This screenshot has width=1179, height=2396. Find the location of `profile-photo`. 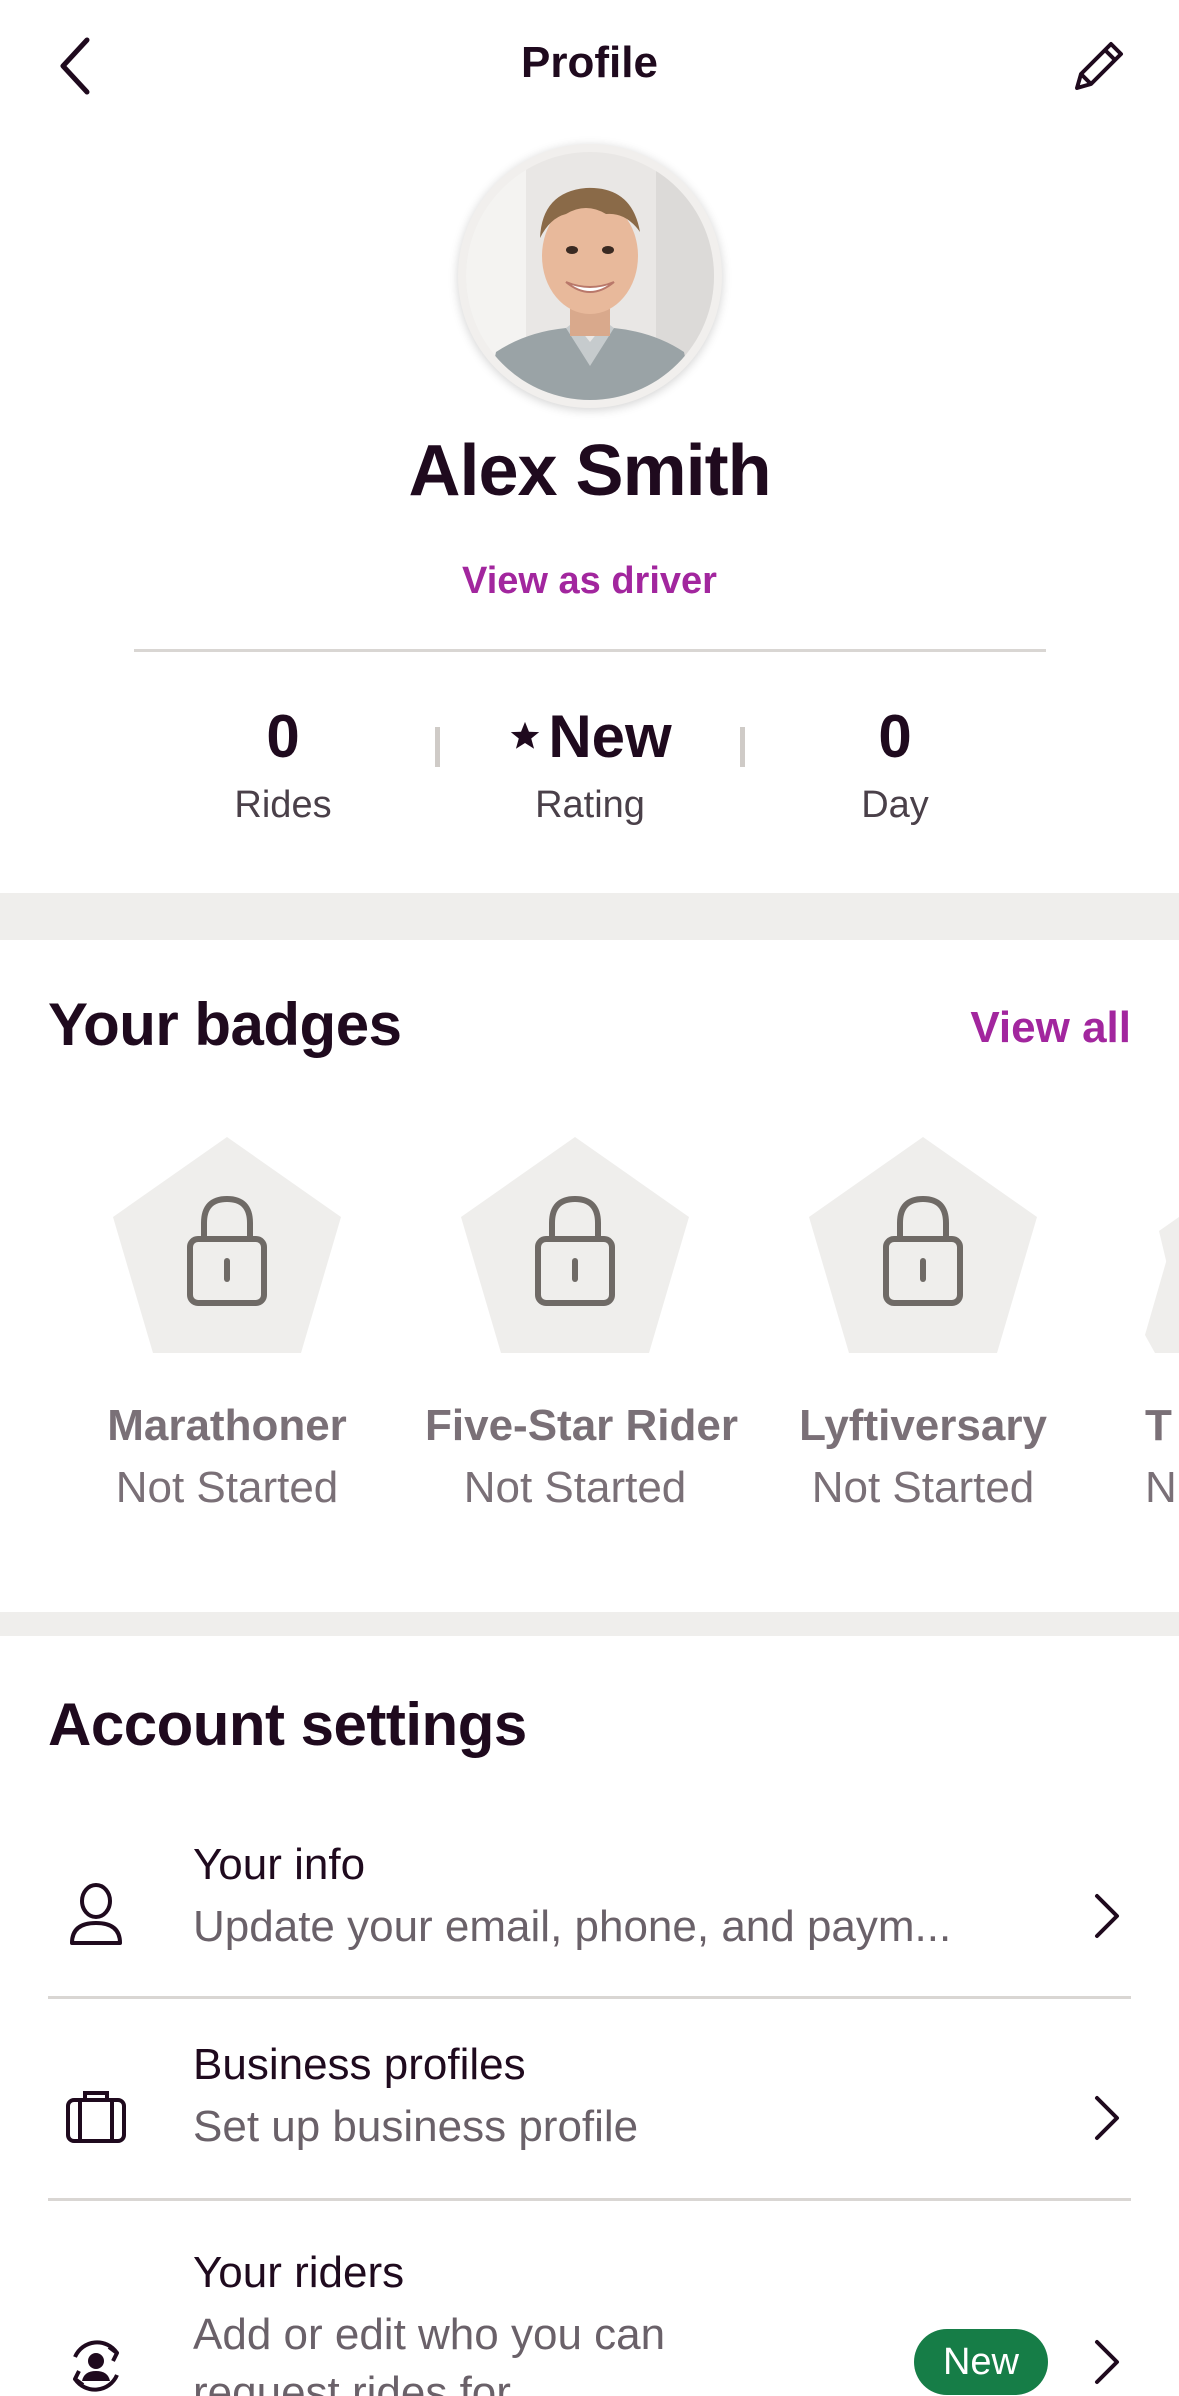

profile-photo is located at coordinates (590, 276).